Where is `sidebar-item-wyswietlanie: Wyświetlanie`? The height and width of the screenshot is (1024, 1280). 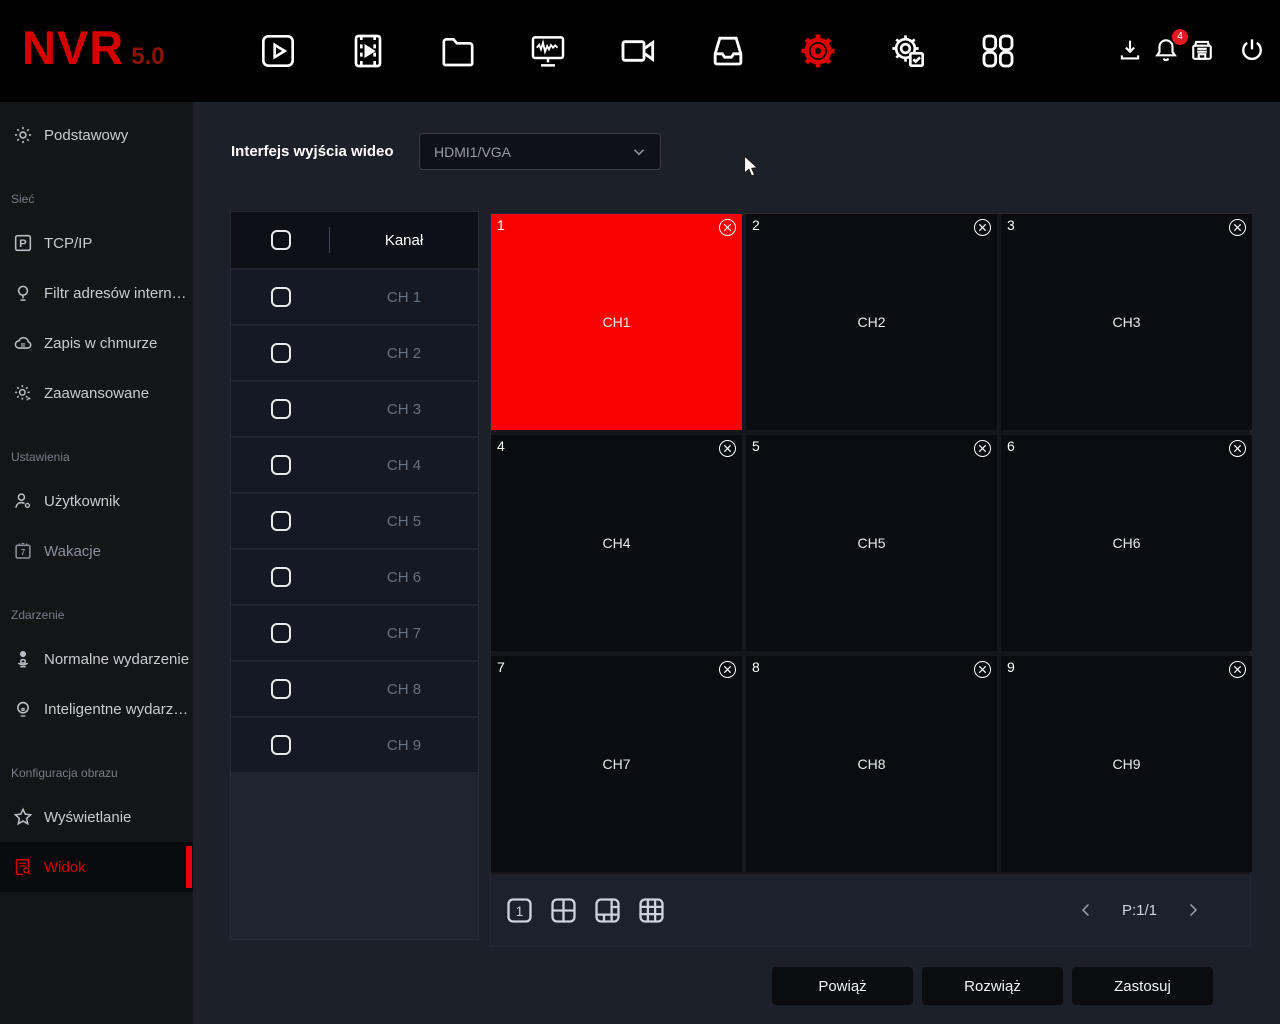 sidebar-item-wyswietlanie: Wyświetlanie is located at coordinates (96, 817).